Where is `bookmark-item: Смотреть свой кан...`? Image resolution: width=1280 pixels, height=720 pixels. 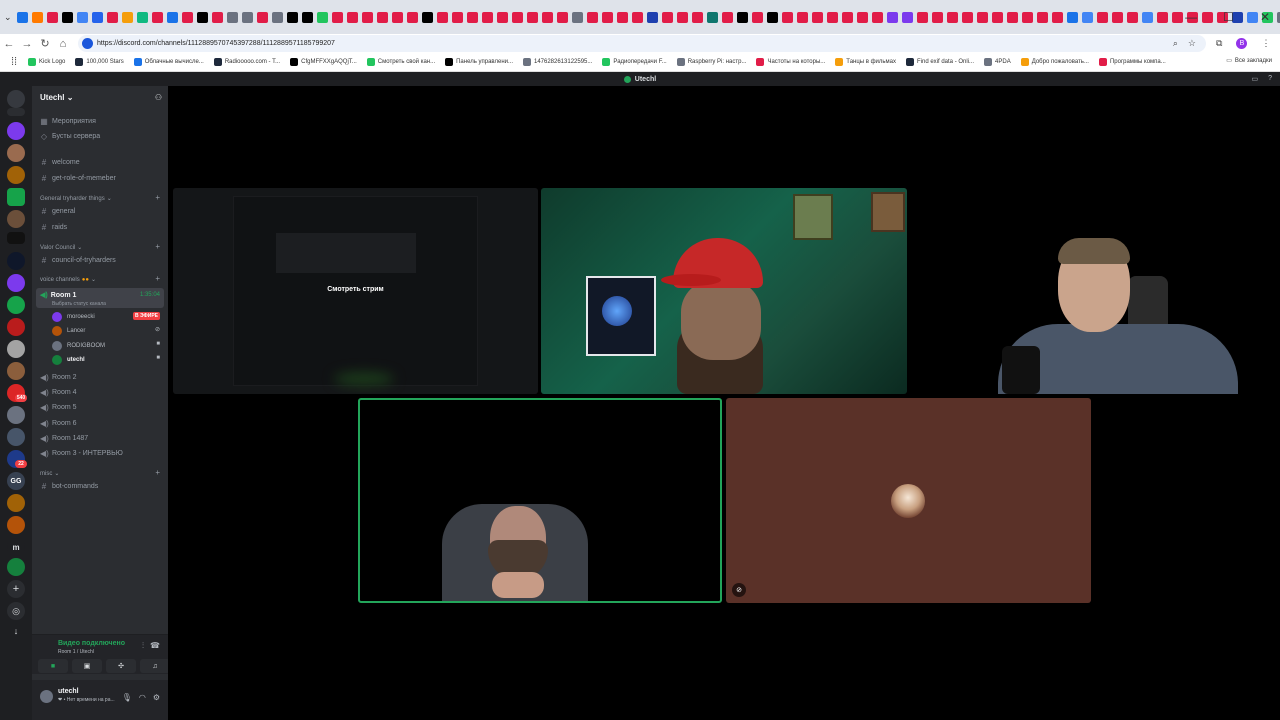
bookmark-item: Смотреть свой кан... is located at coordinates (400, 62).